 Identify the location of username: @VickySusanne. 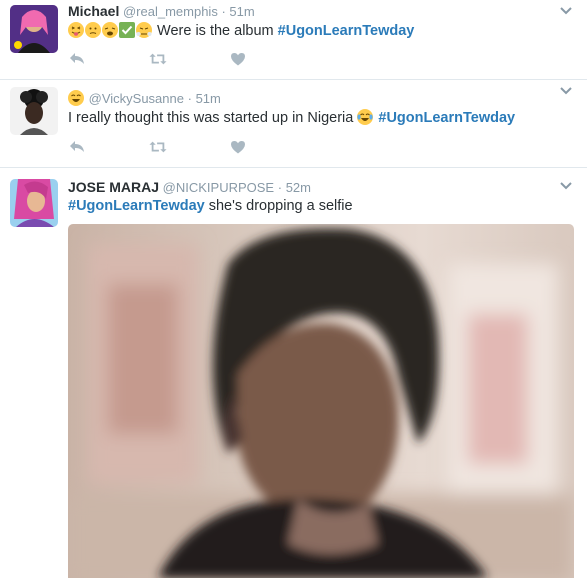
(136, 98).